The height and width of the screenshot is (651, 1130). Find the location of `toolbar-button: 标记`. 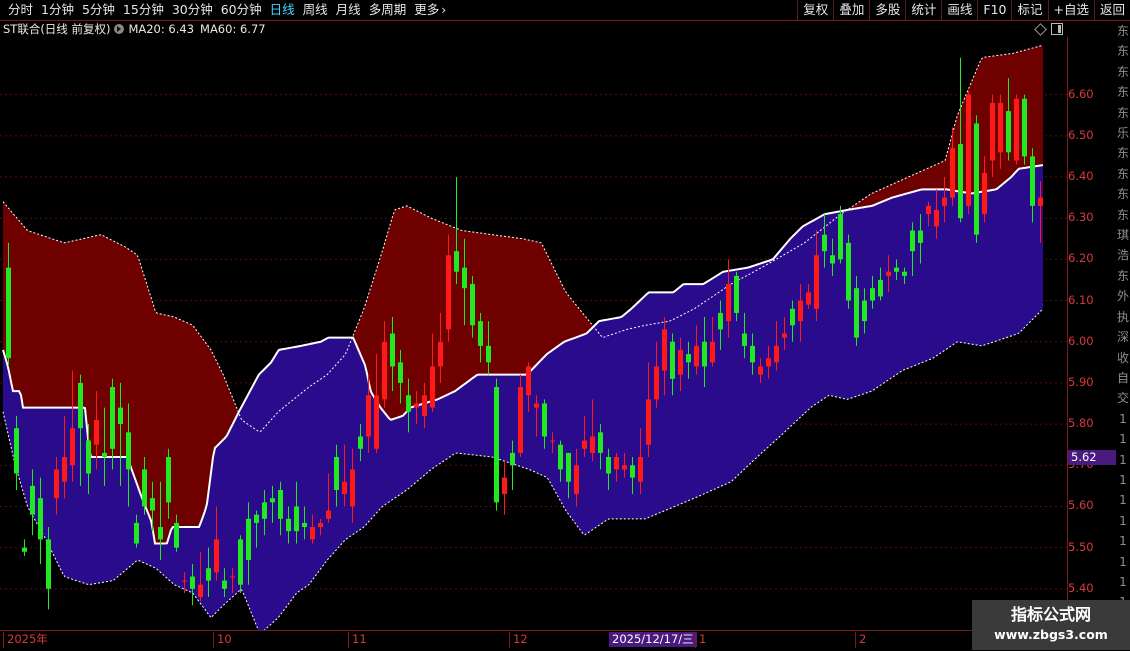

toolbar-button: 标记 is located at coordinates (1029, 10).